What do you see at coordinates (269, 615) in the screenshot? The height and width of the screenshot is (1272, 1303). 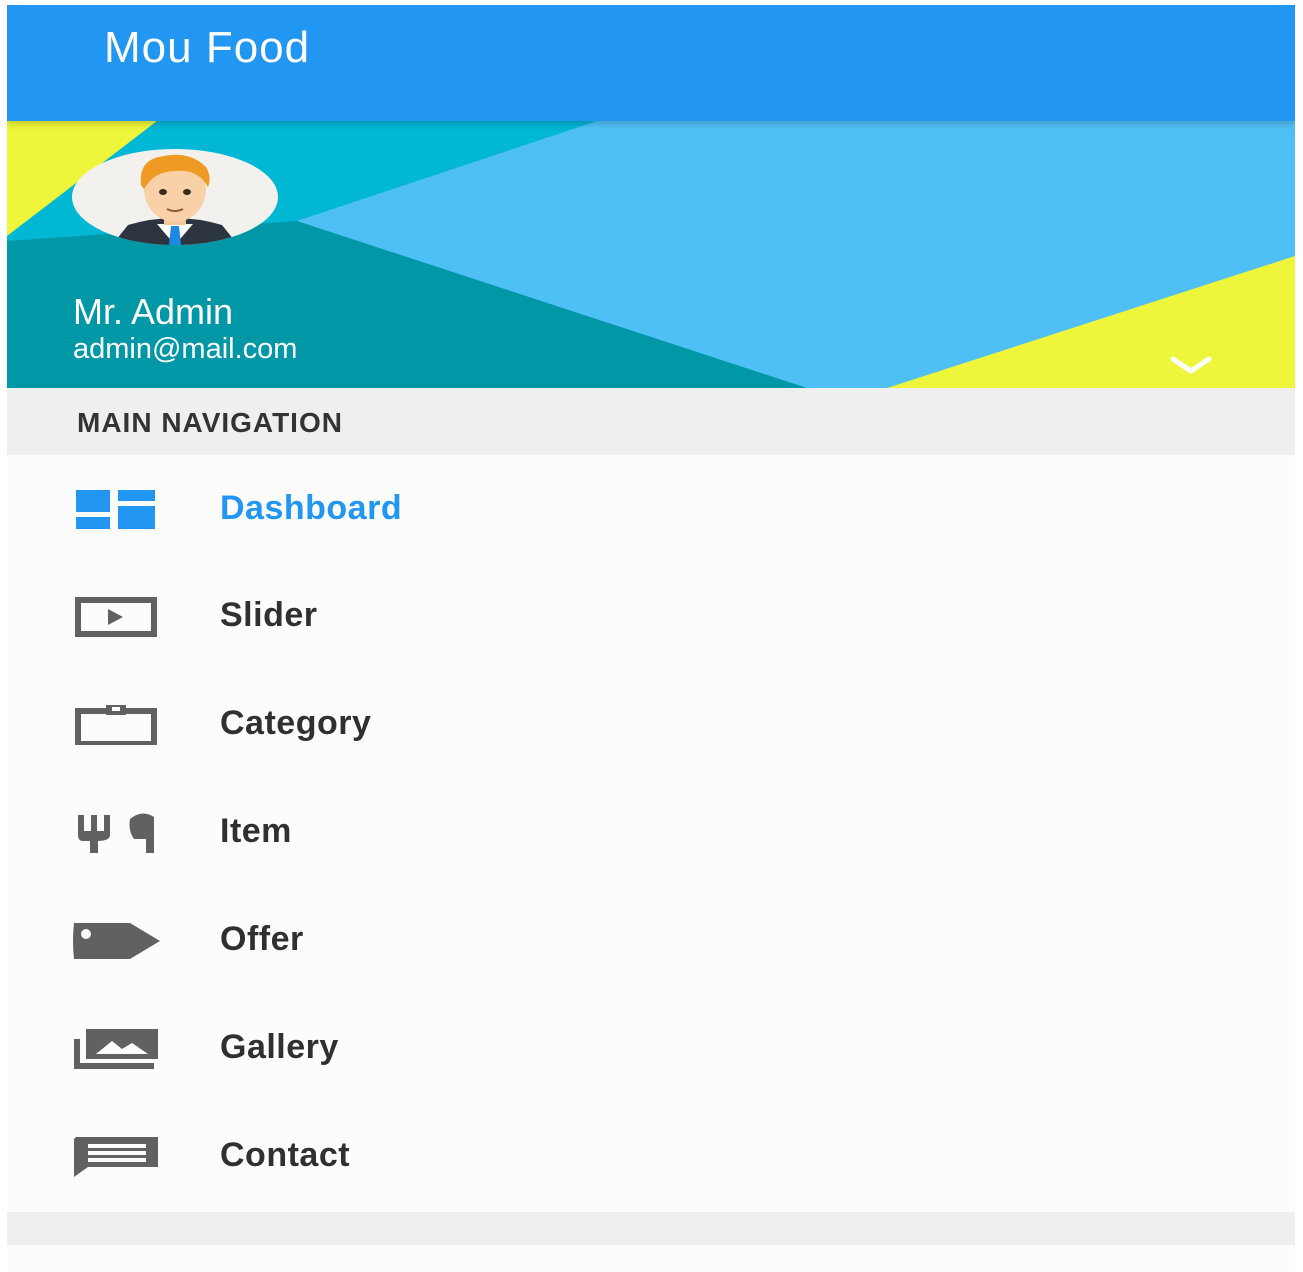 I see `nav-label: Slider` at bounding box center [269, 615].